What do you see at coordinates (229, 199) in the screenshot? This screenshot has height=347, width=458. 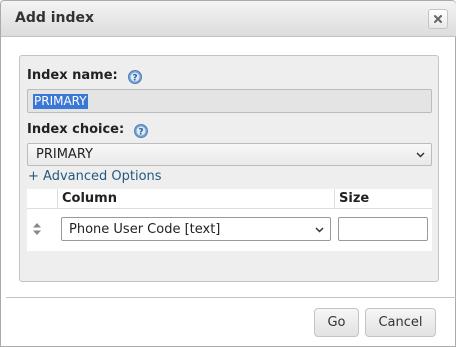 I see `table-header-row: Column Size` at bounding box center [229, 199].